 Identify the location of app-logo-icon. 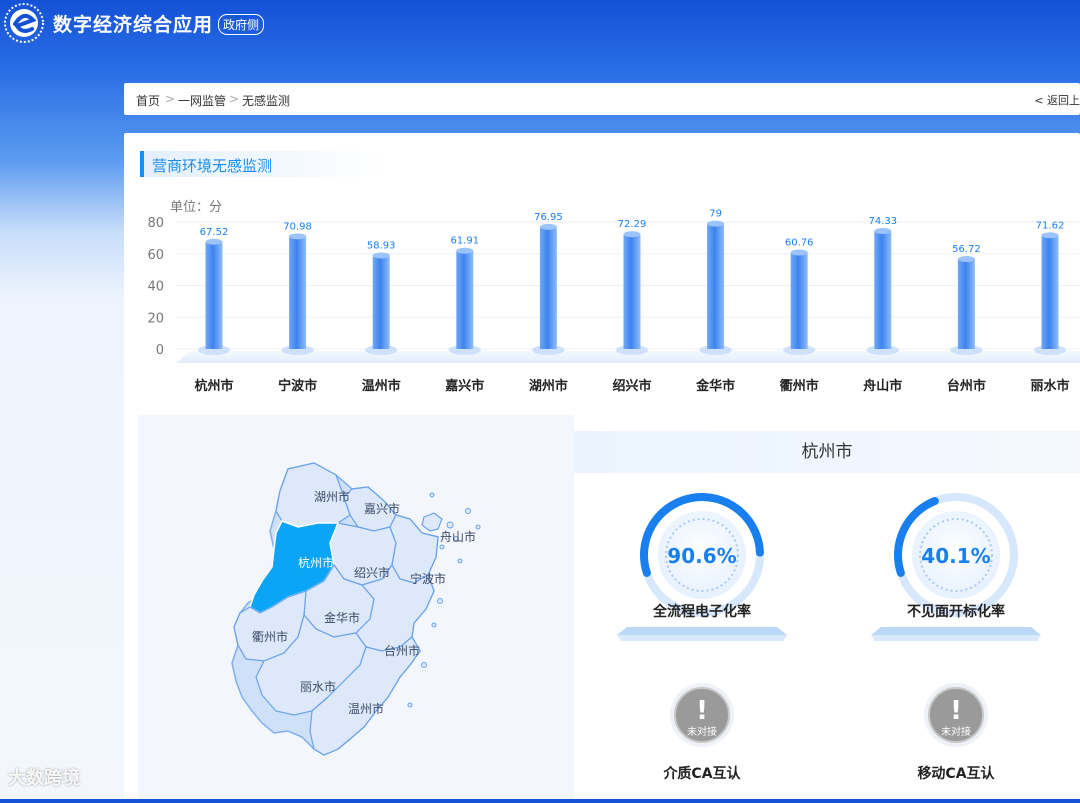
(24, 23).